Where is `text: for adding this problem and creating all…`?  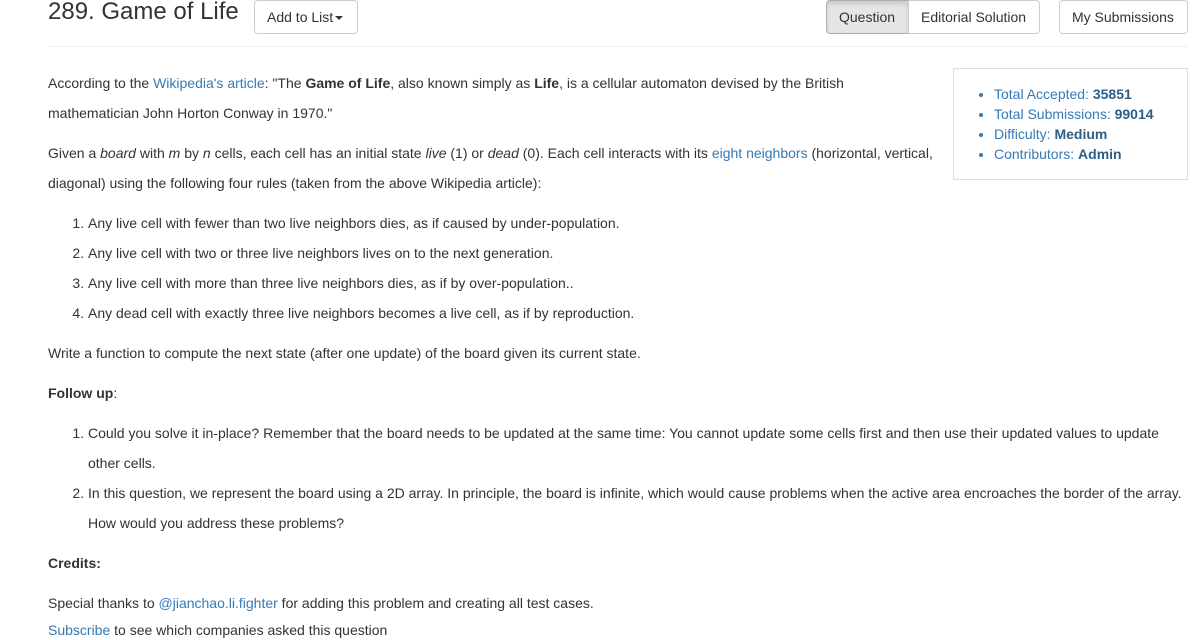 text: for adding this problem and creating all… is located at coordinates (435, 603).